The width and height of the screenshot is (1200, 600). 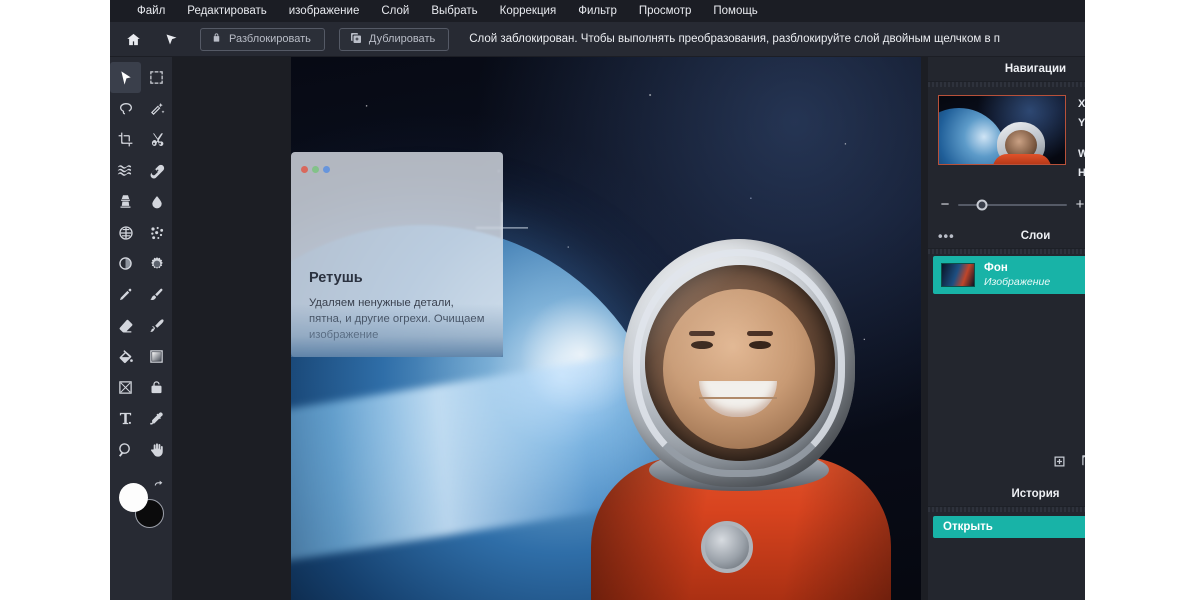 I want to click on tool-text, so click(x=125, y=418).